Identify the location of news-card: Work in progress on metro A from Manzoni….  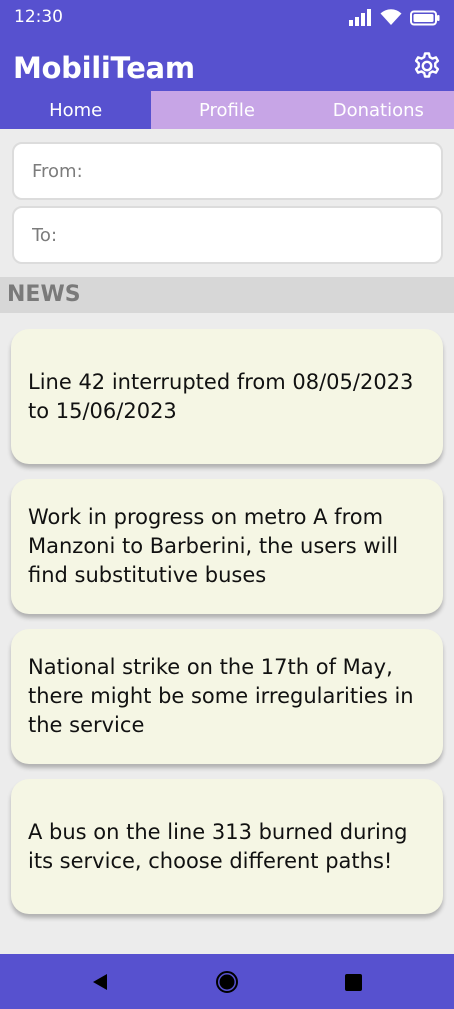
(227, 546).